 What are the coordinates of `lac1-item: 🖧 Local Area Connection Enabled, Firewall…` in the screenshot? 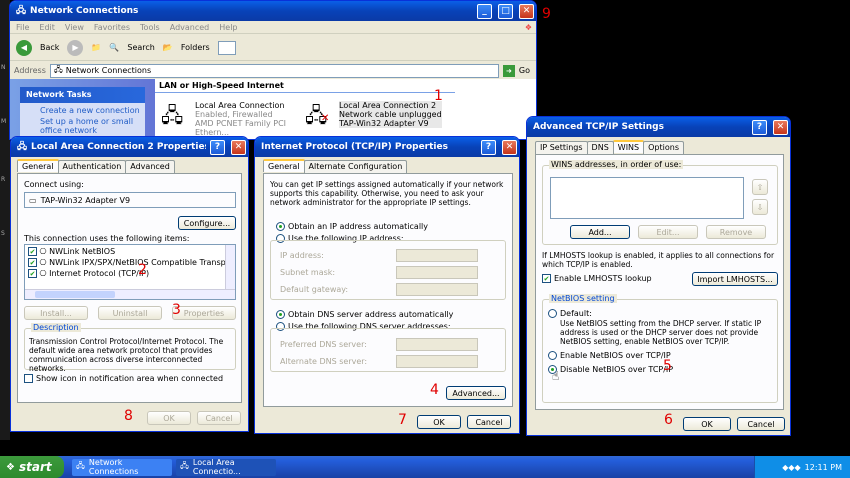 It's located at (233, 118).